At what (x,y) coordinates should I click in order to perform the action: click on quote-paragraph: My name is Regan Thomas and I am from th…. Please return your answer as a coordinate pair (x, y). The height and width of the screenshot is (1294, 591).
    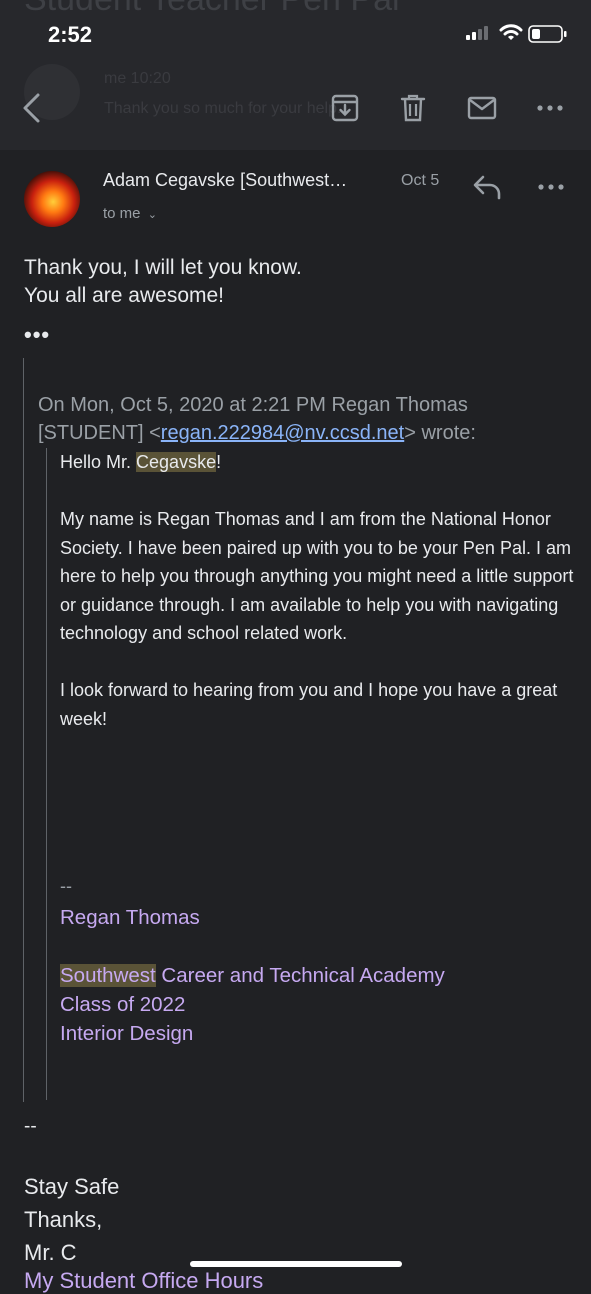
    Looking at the image, I should click on (317, 576).